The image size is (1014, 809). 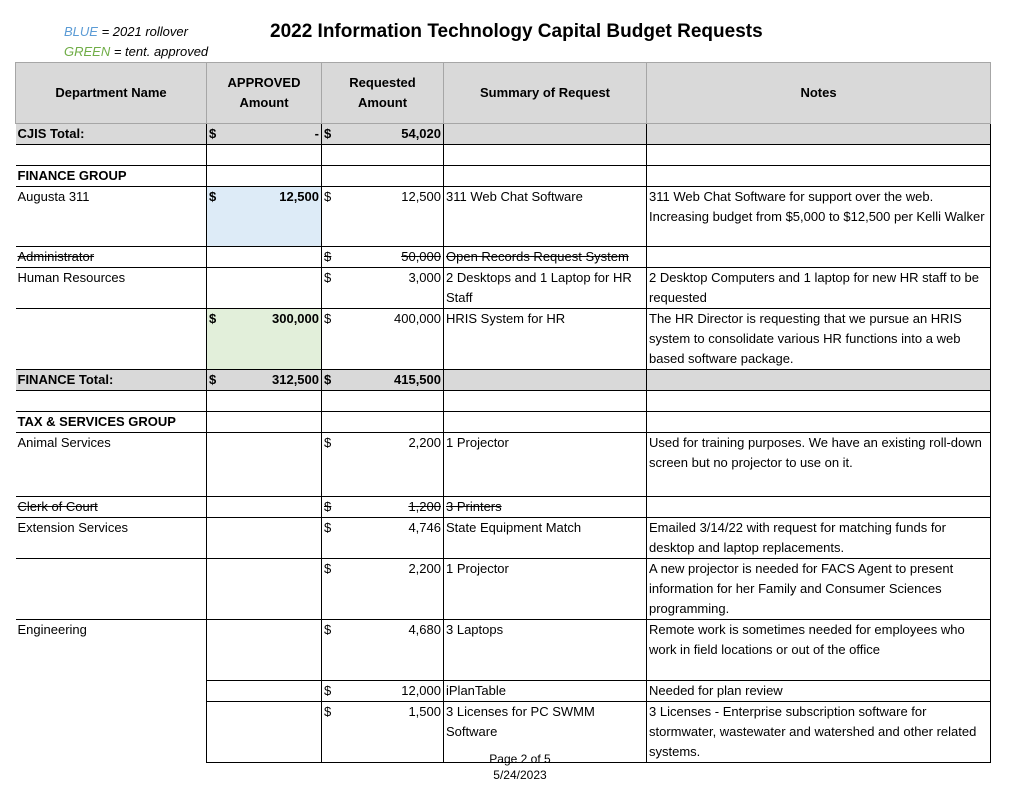 What do you see at coordinates (520, 759) in the screenshot?
I see `page-number: Page 2 of 5` at bounding box center [520, 759].